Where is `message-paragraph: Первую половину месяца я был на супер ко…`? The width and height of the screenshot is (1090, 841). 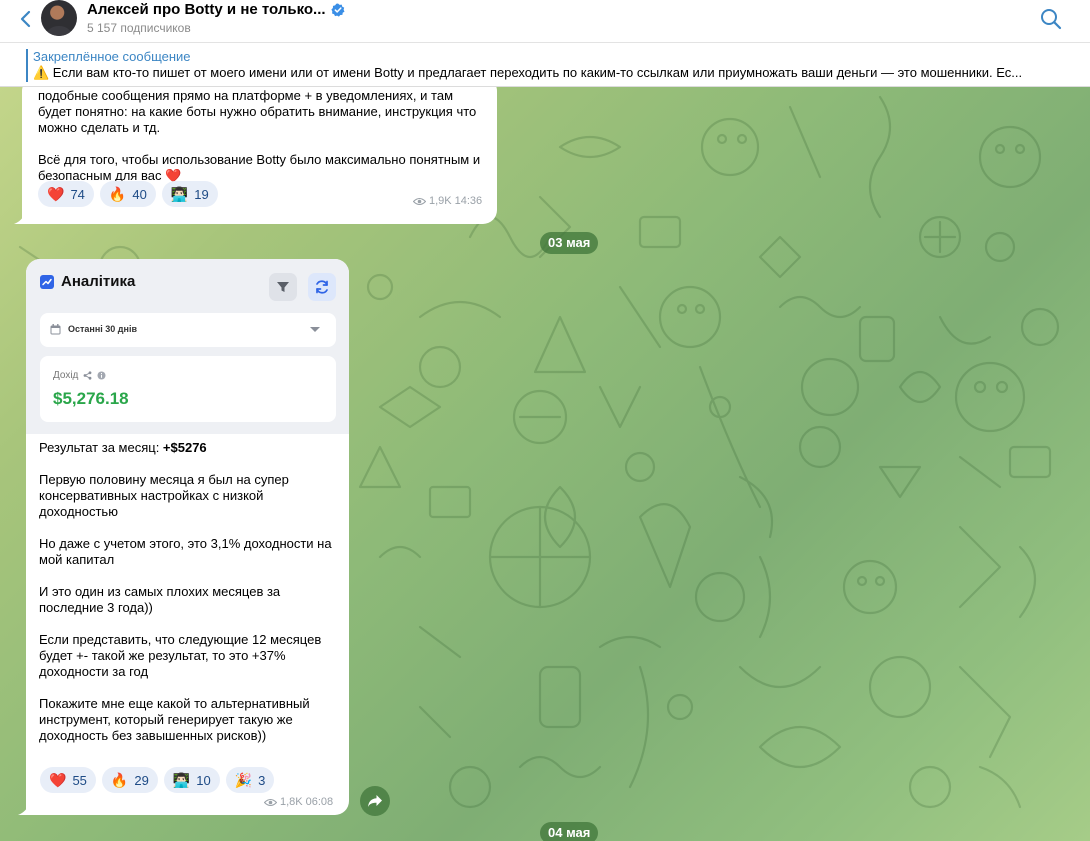
message-paragraph: Первую половину месяца я был на супер ко… is located at coordinates (164, 495).